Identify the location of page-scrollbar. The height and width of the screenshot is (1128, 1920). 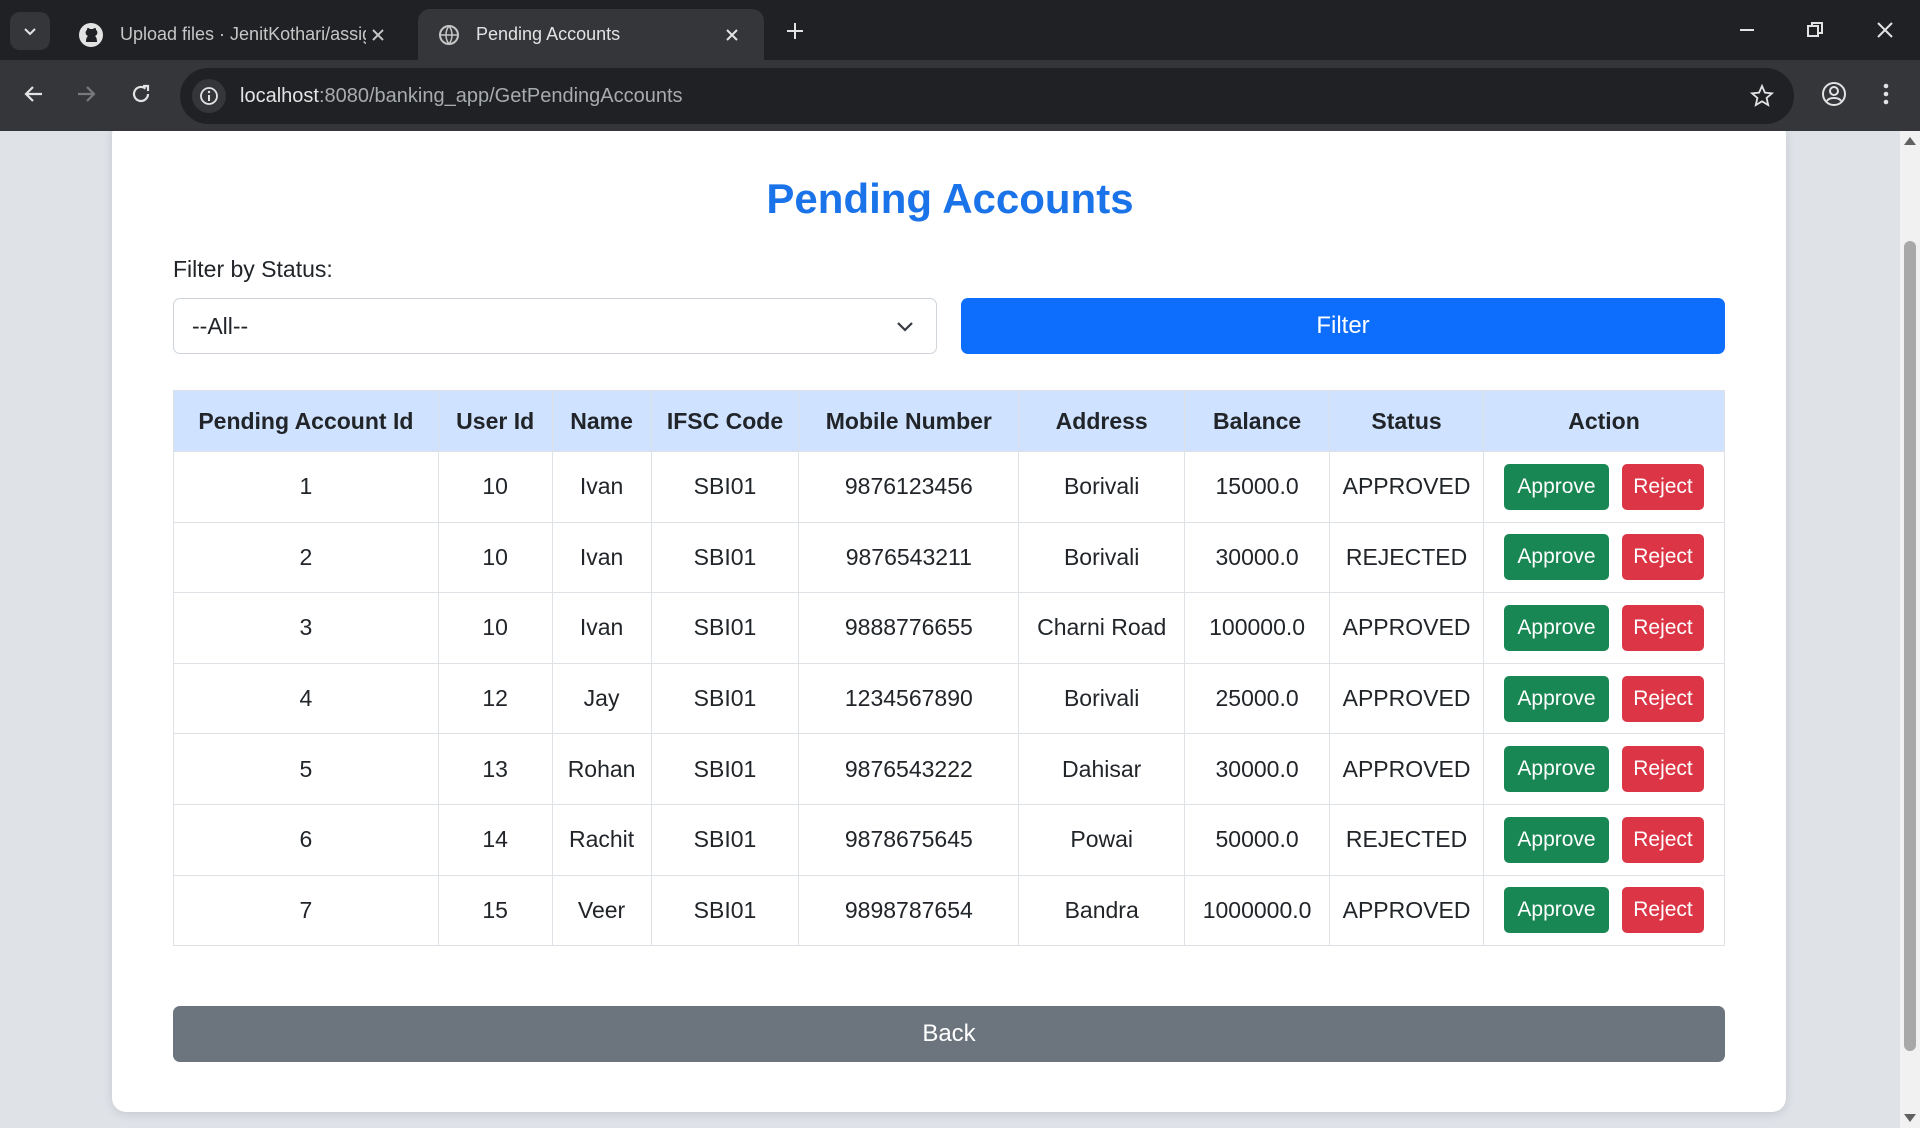
(1910, 629).